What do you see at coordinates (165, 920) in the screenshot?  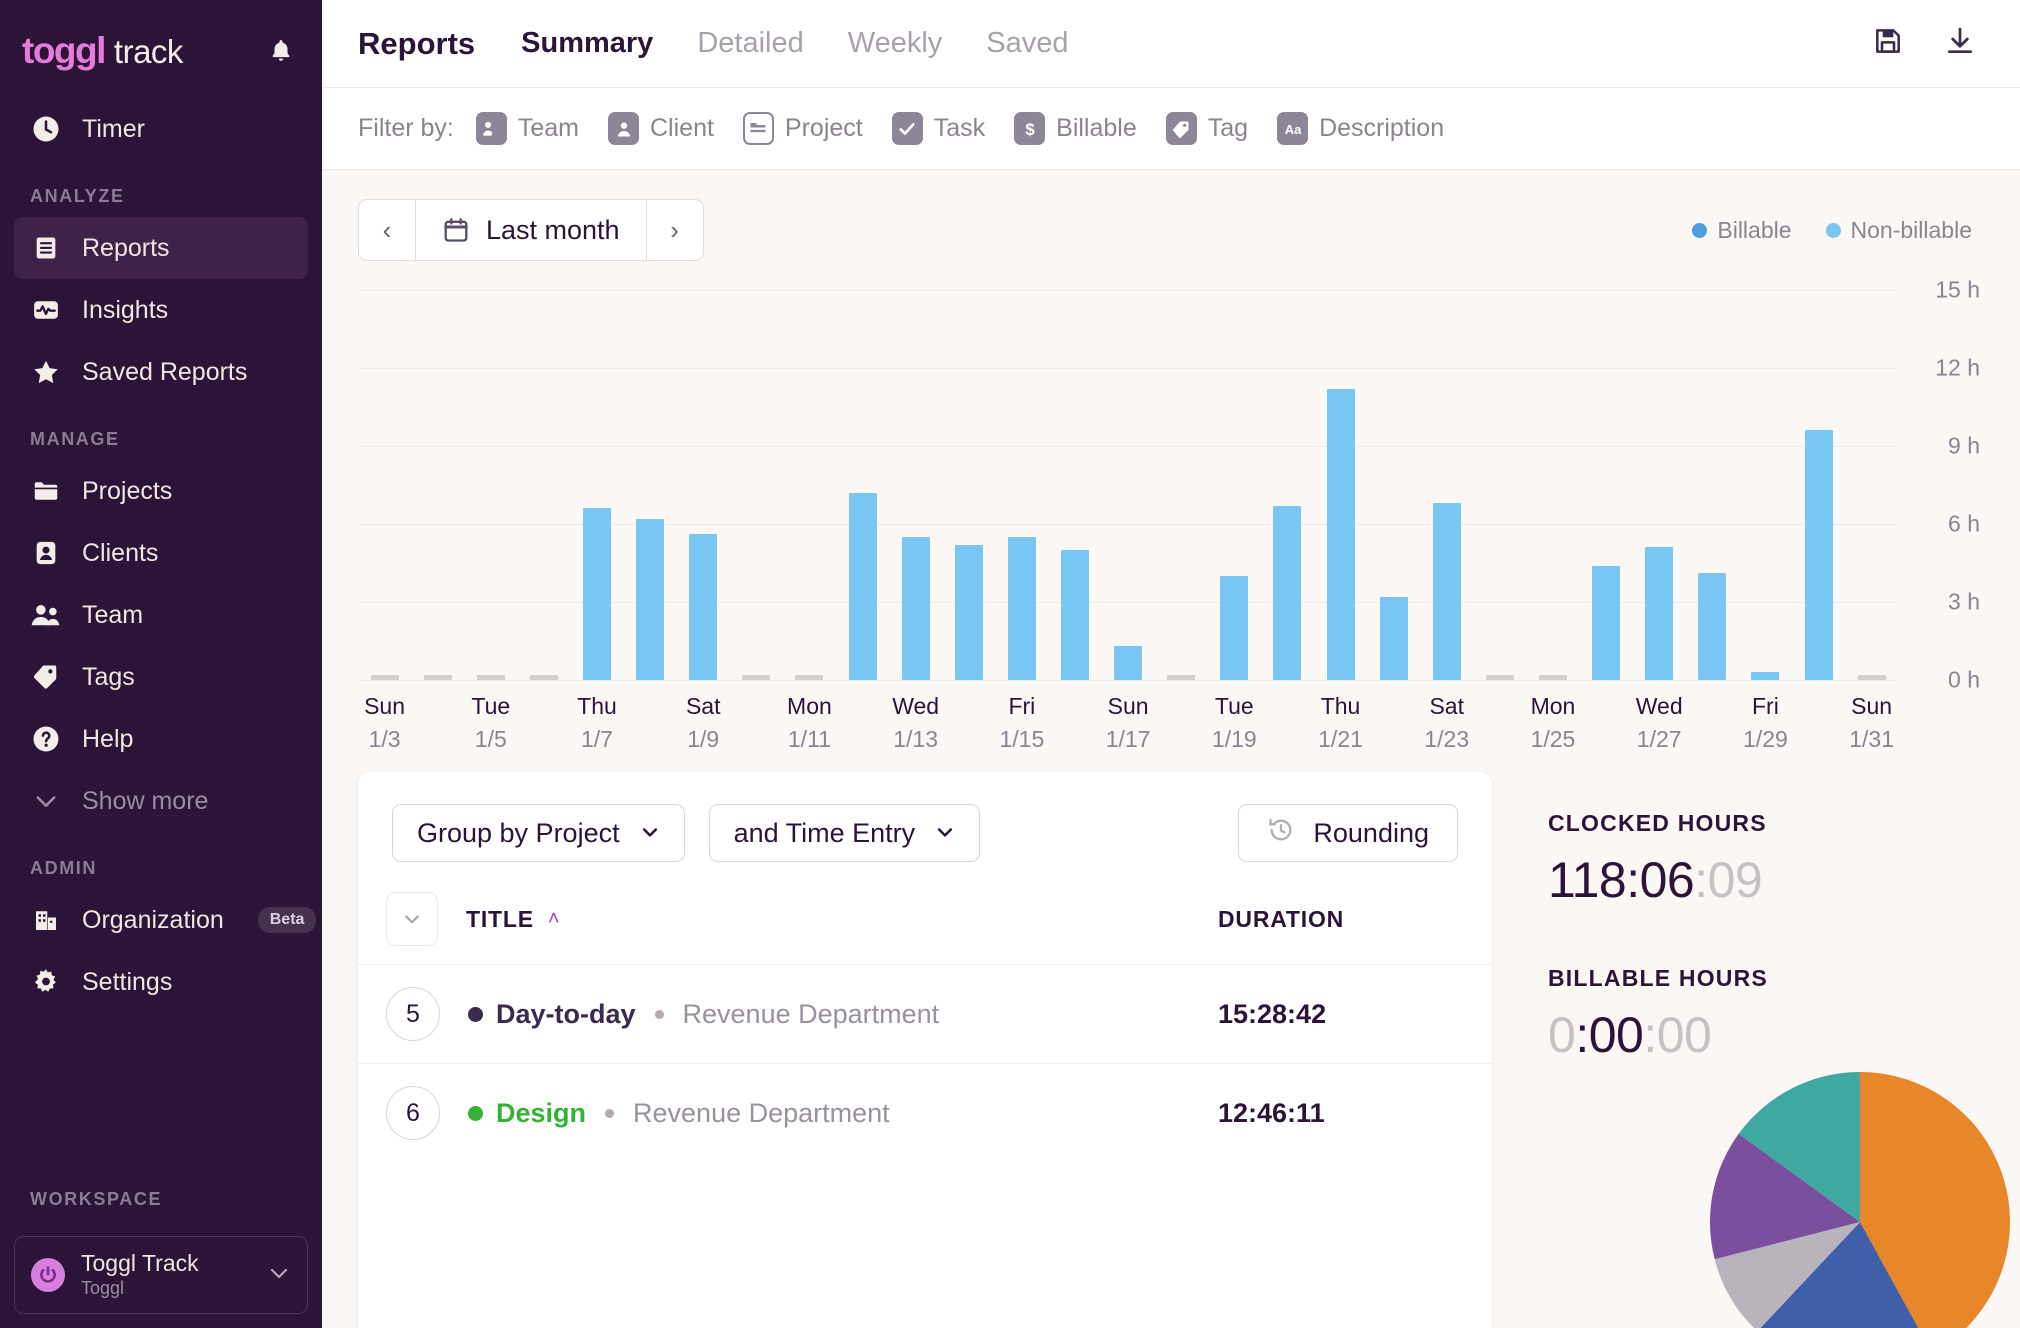 I see `sidebar-item-organization: Organization Beta` at bounding box center [165, 920].